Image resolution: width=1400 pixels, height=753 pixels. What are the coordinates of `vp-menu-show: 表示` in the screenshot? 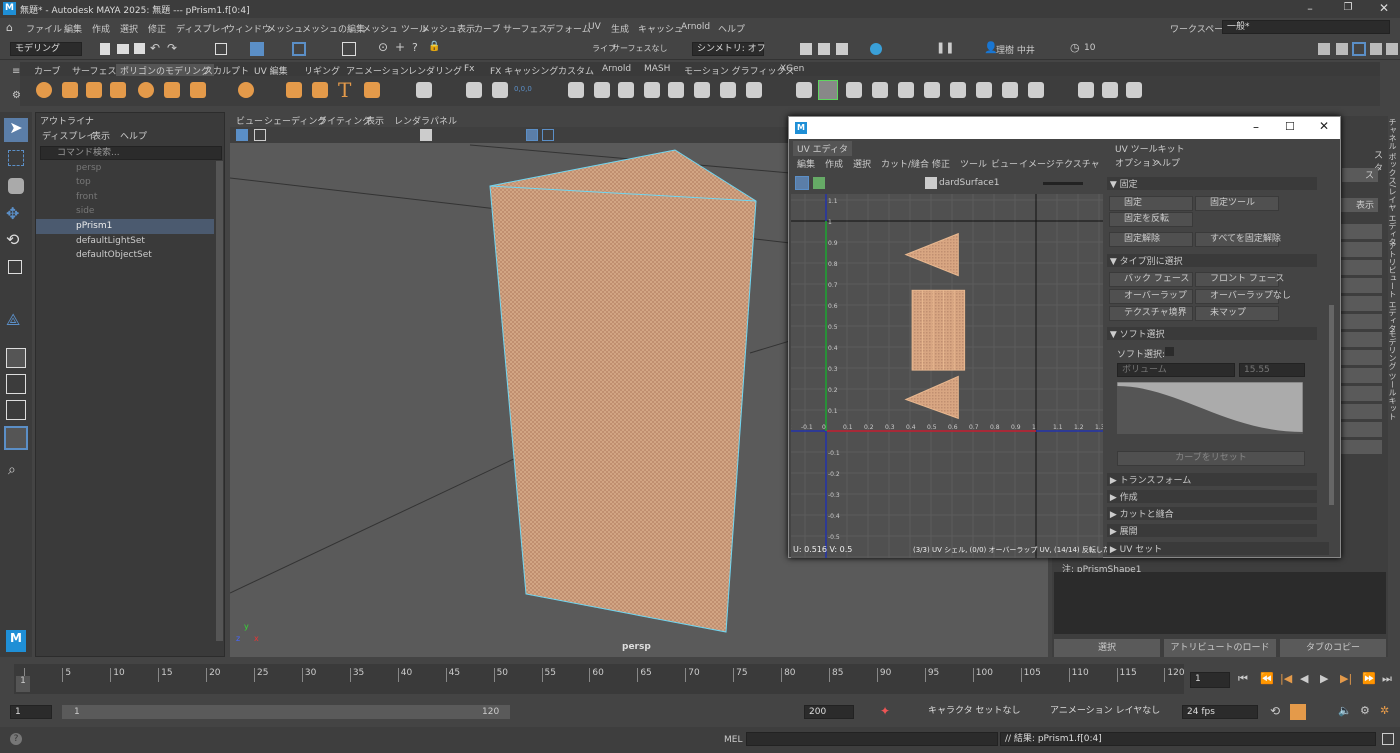 It's located at (375, 120).